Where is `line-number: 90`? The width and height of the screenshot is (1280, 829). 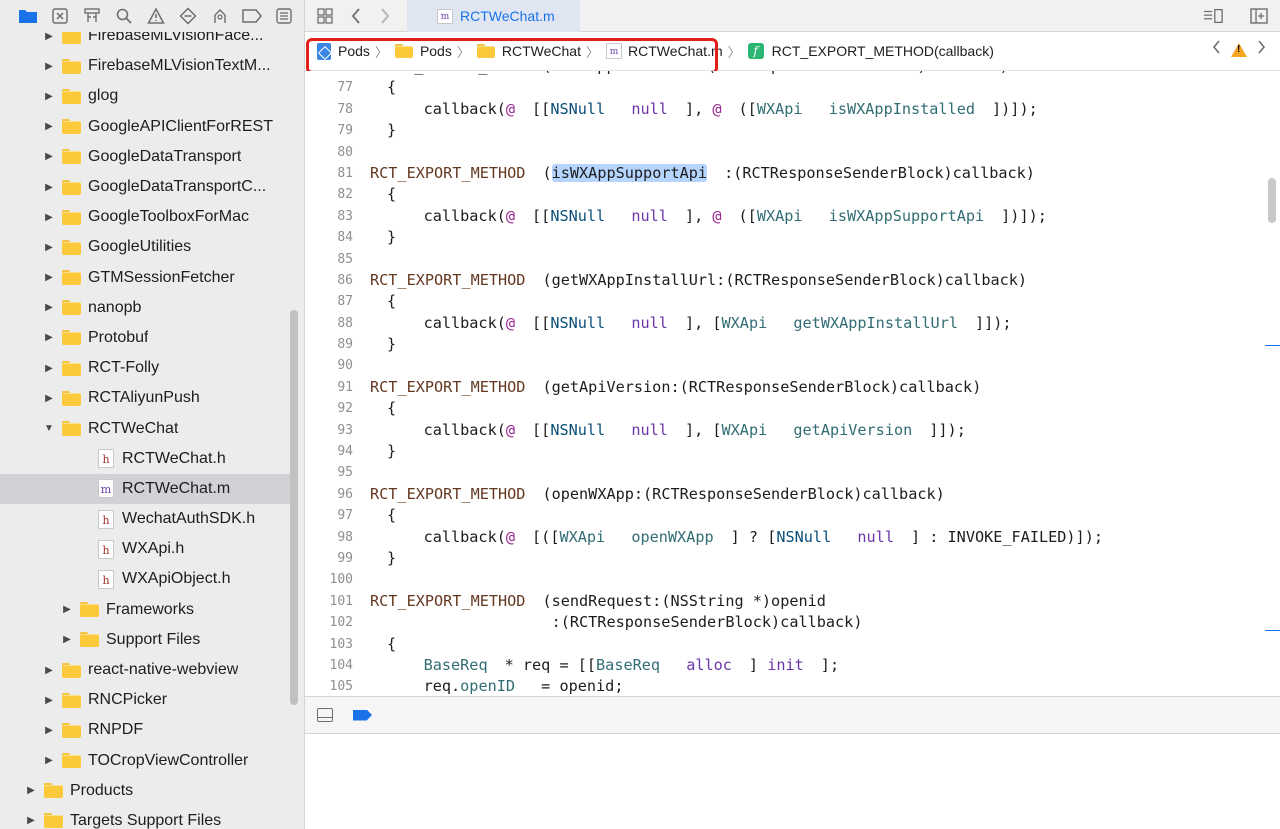 line-number: 90 is located at coordinates (329, 365).